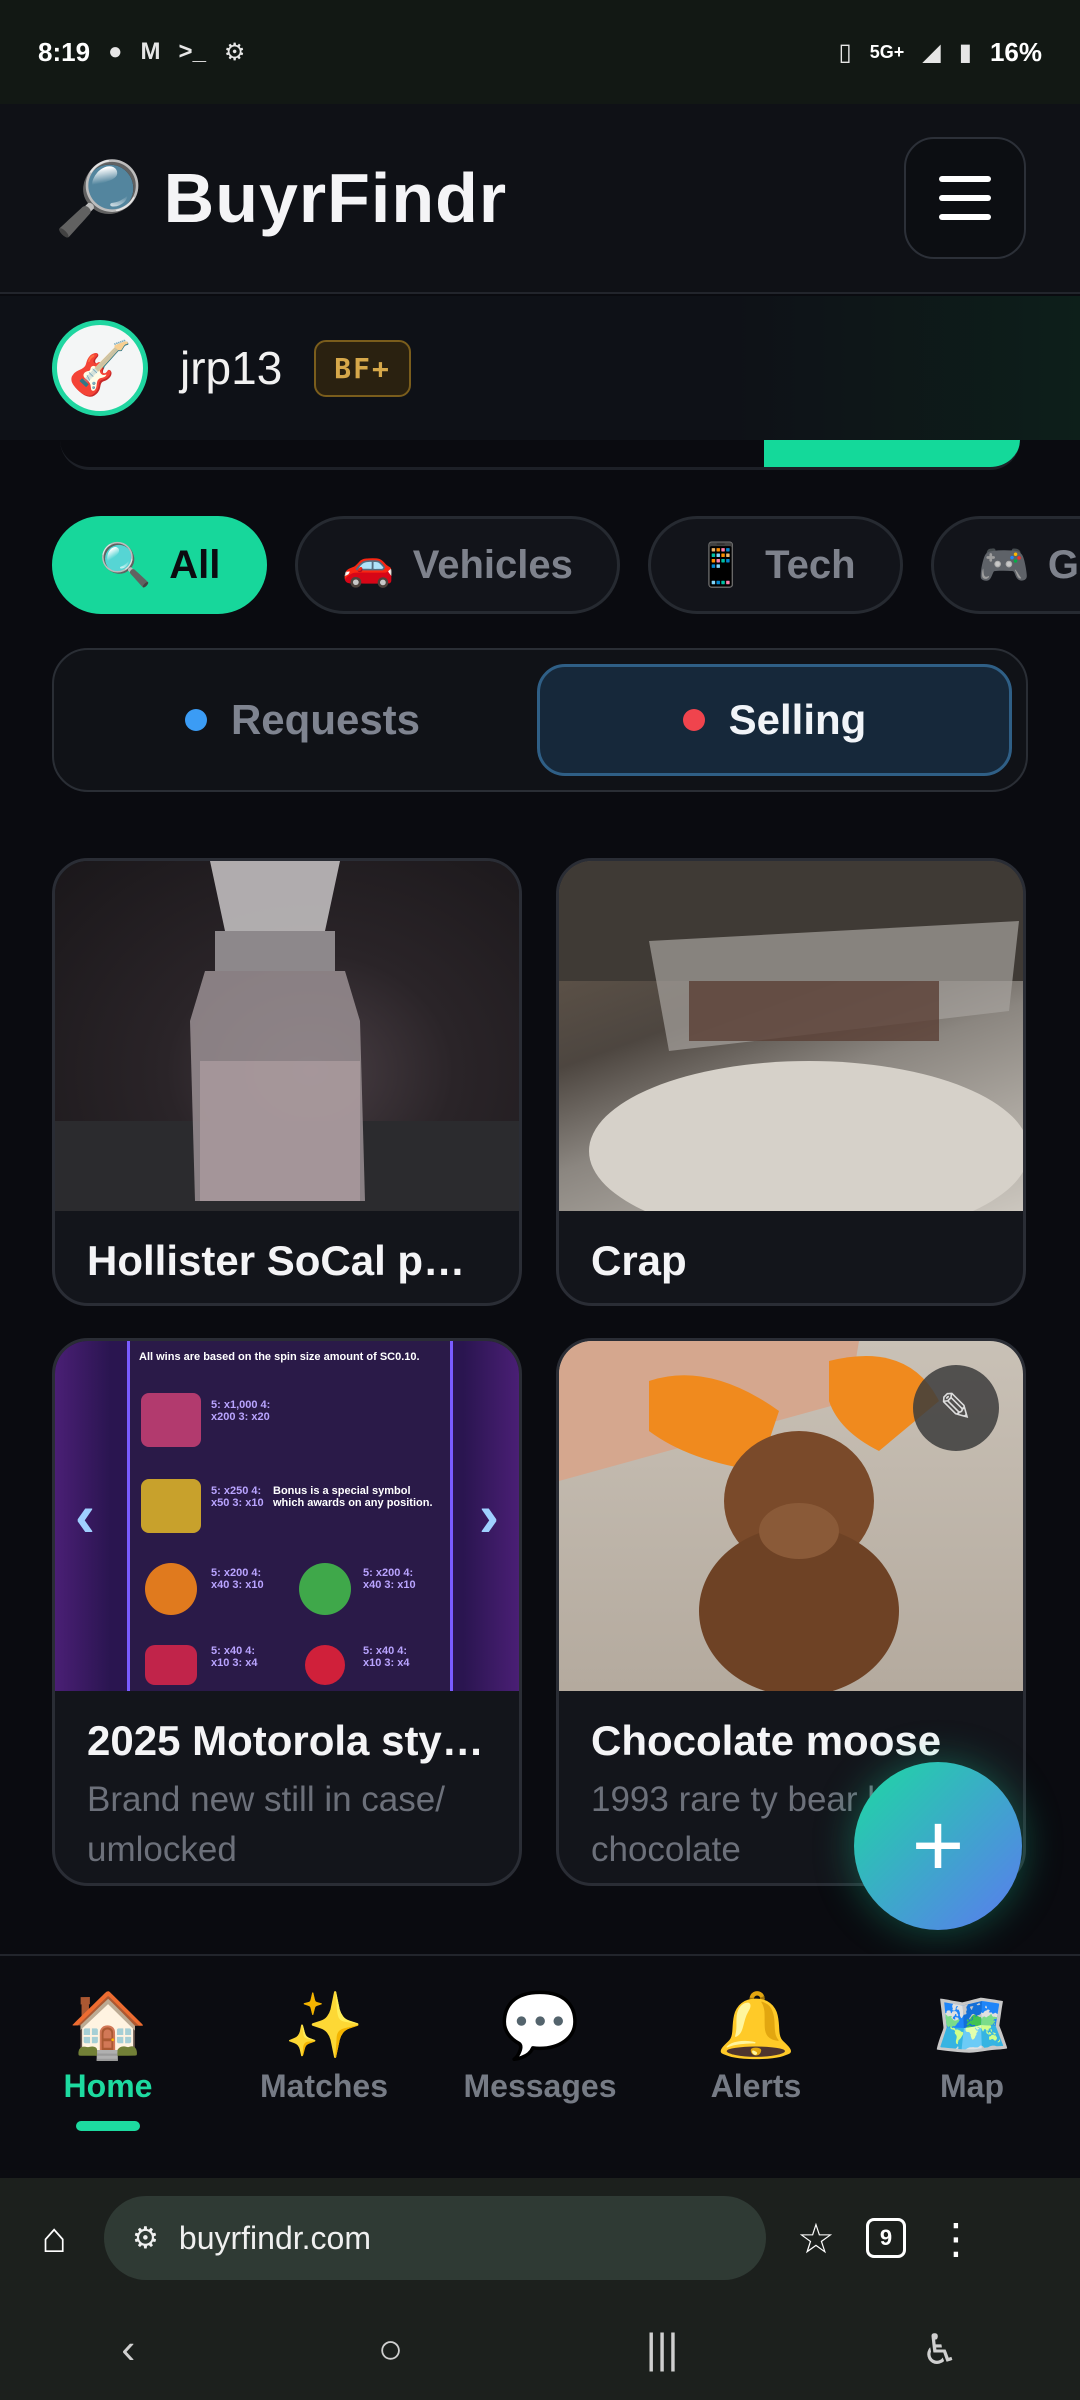  I want to click on listing-card: Crap, so click(791, 1082).